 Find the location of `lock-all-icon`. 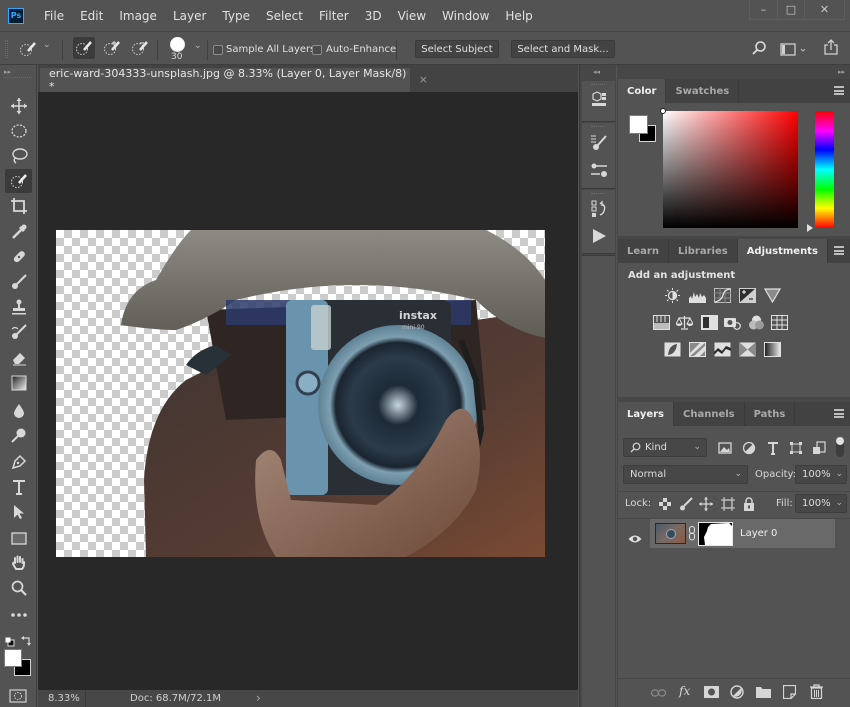

lock-all-icon is located at coordinates (749, 504).